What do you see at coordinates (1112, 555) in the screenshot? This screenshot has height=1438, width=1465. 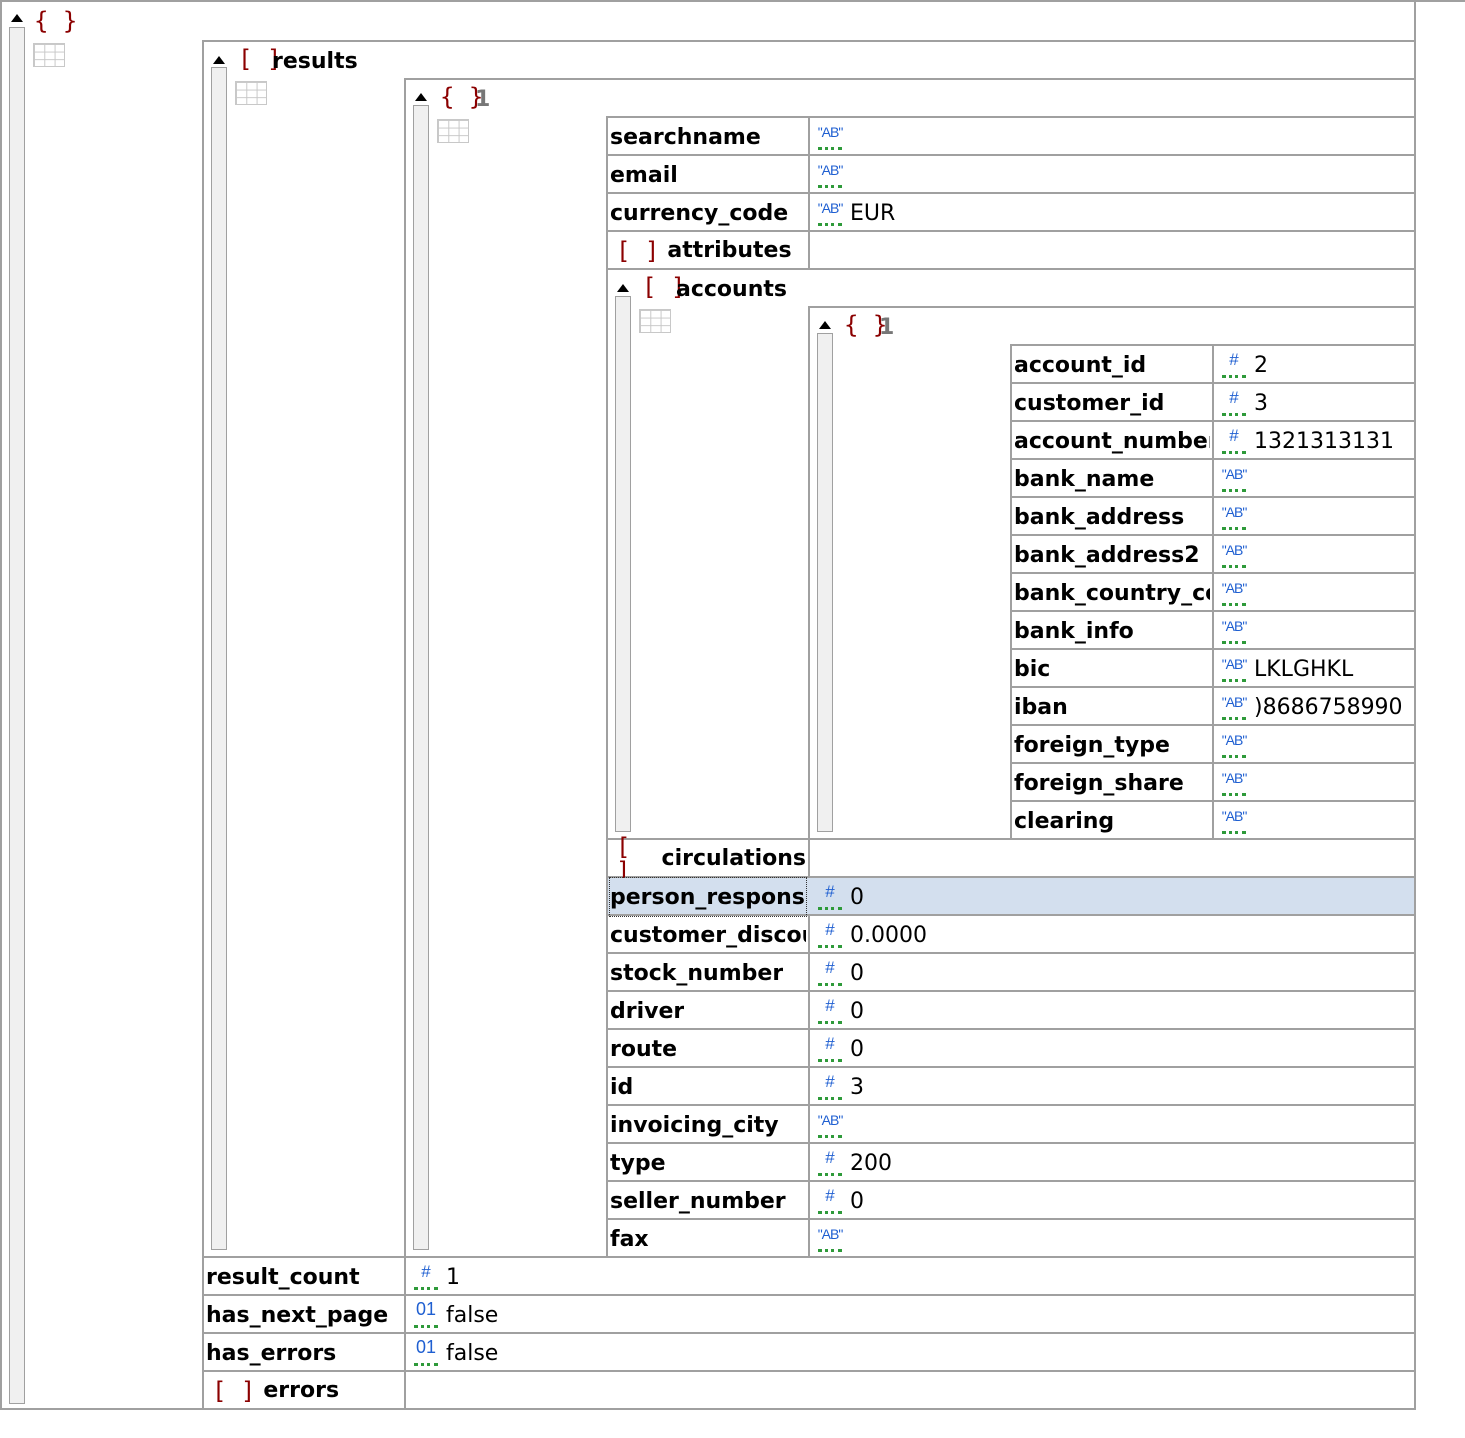 I see `account-field-key: bank_address2` at bounding box center [1112, 555].